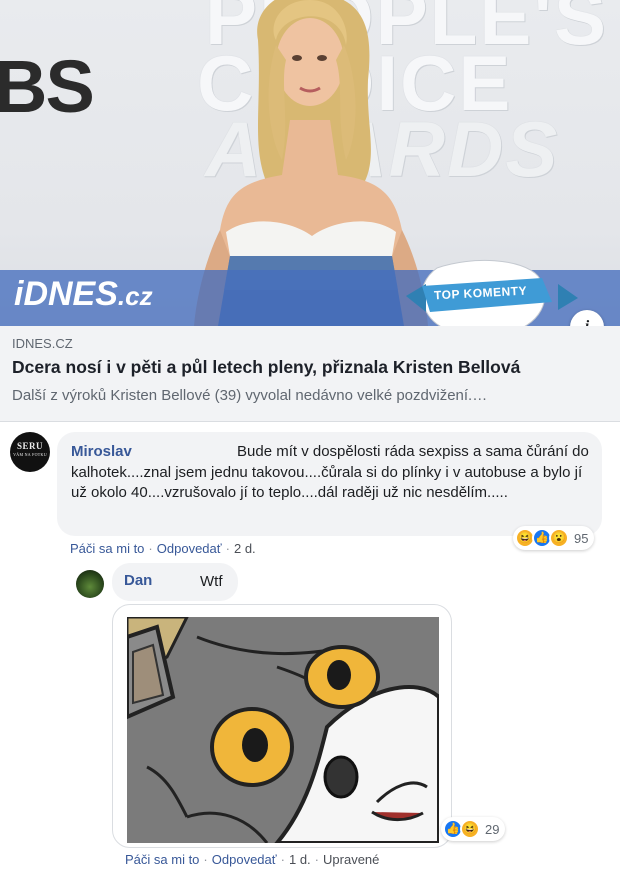 This screenshot has height=882, width=620. I want to click on wow-reaction-icon: 😮, so click(559, 538).